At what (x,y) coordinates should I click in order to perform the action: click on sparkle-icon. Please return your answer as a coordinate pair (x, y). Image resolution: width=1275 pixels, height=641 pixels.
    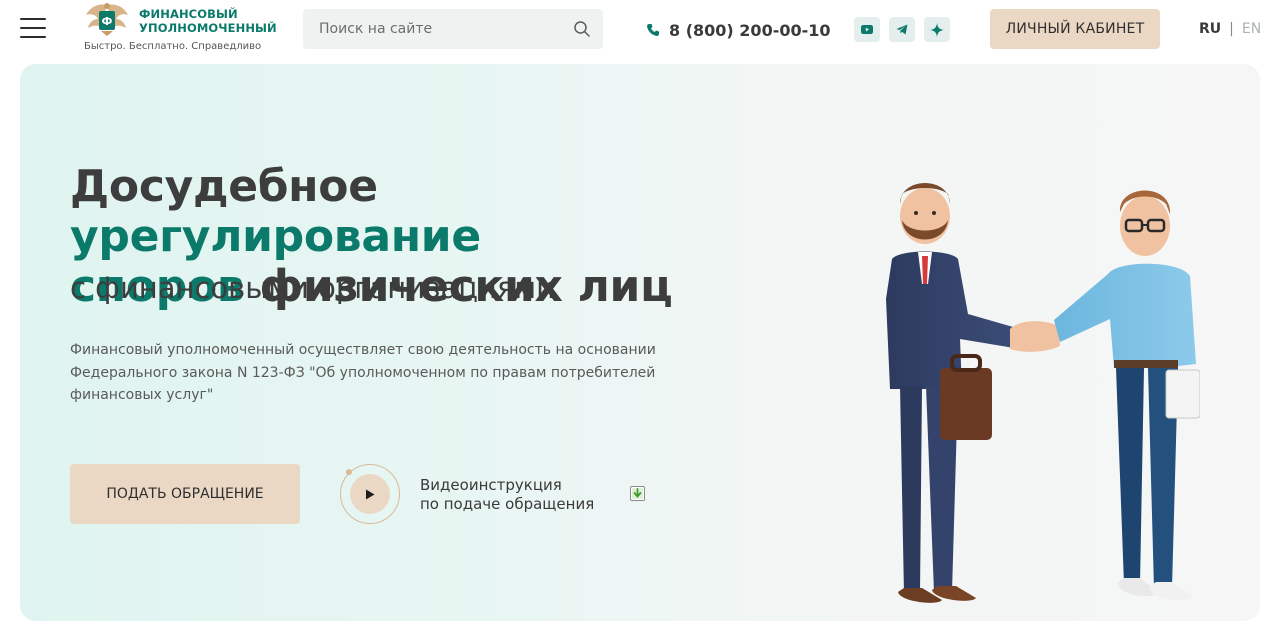
    Looking at the image, I should click on (937, 29).